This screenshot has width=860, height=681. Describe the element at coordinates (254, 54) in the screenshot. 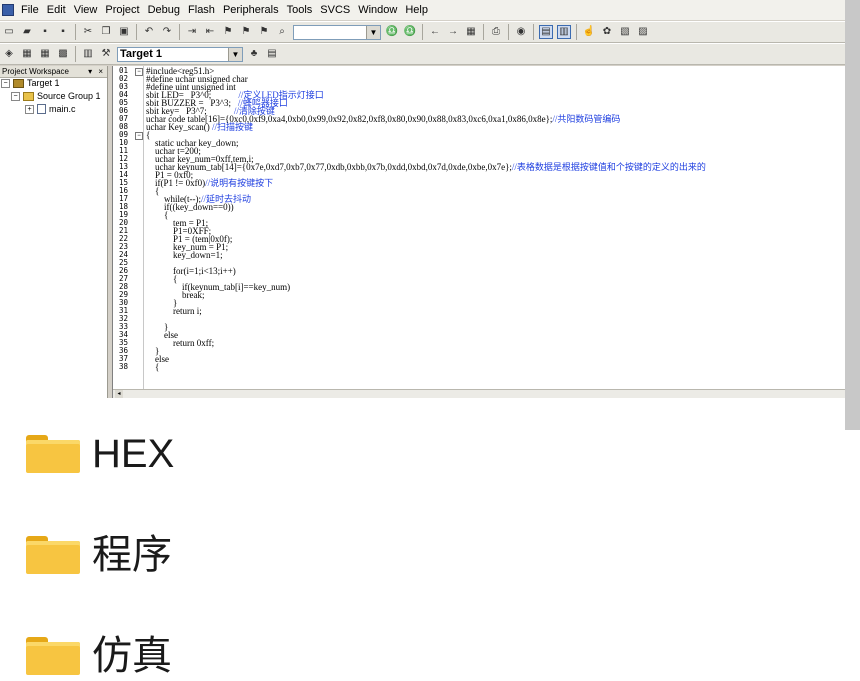

I see `manage-components-icon: ♣` at that location.